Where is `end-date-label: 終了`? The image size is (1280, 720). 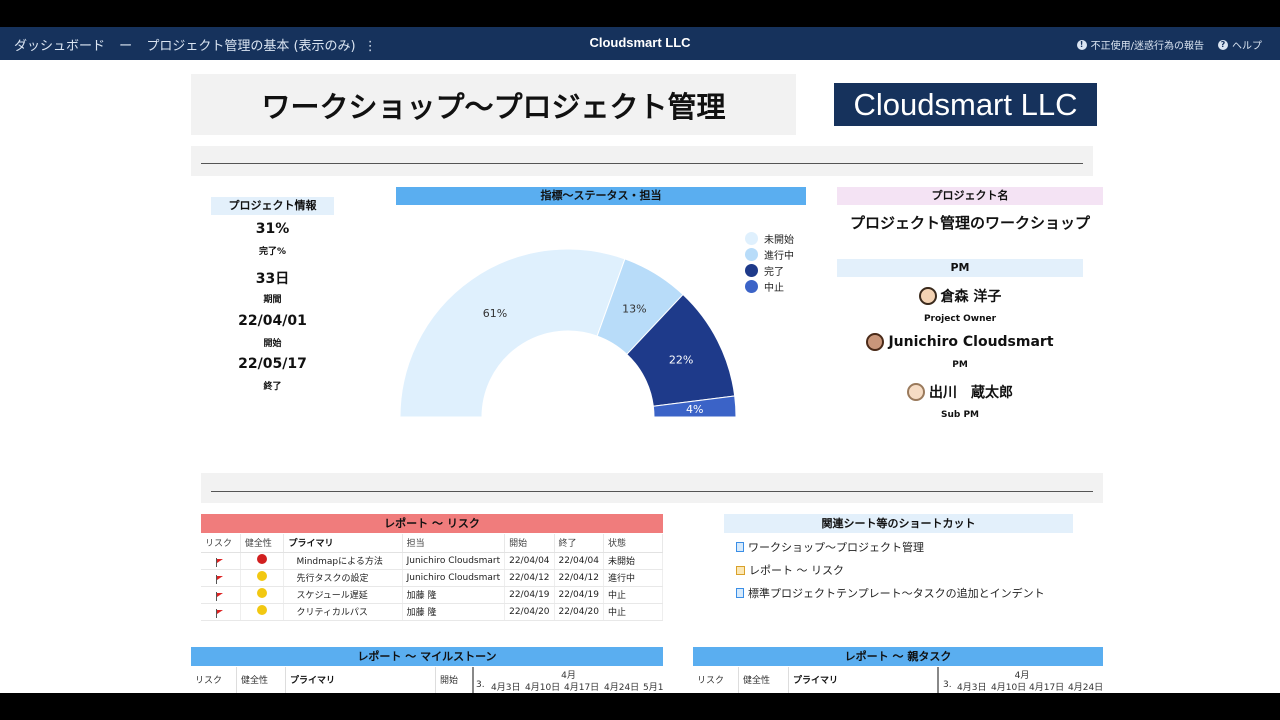
end-date-label: 終了 is located at coordinates (272, 387).